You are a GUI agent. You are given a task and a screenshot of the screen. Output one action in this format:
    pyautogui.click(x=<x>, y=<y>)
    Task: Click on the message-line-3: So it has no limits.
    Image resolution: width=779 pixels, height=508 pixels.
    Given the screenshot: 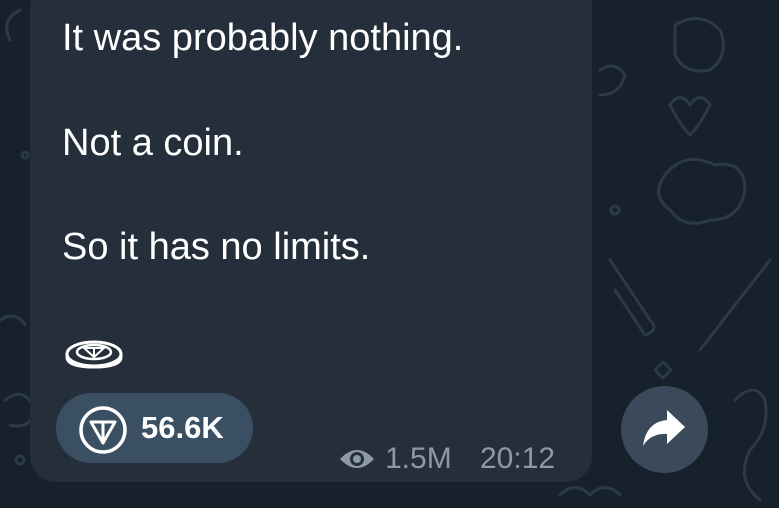 What is the action you would take?
    pyautogui.click(x=216, y=247)
    